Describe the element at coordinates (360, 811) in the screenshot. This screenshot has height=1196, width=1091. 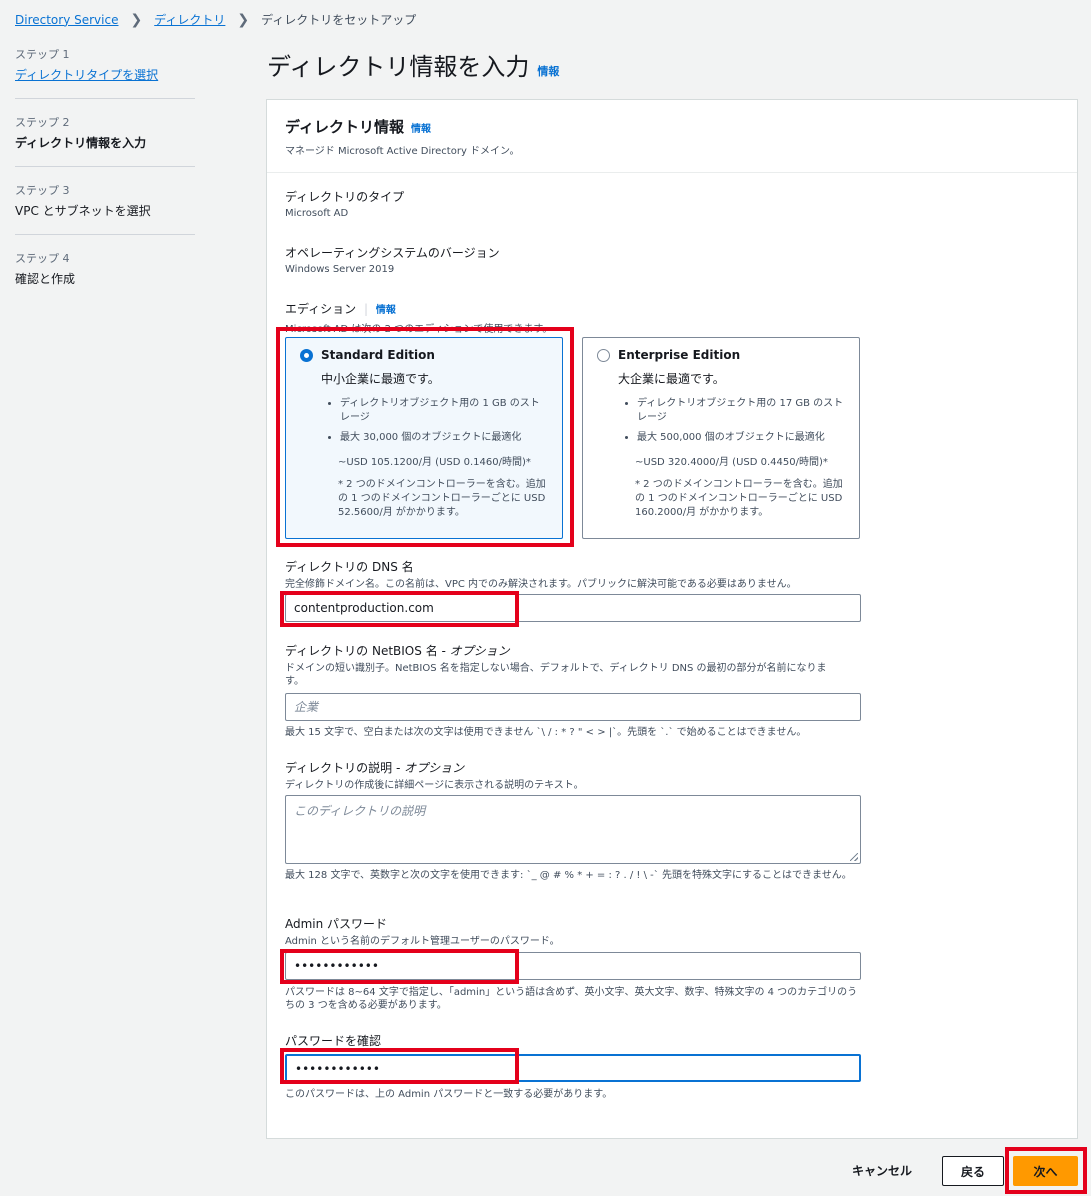
I see `description-placeholder: このディレクトリの説明` at that location.